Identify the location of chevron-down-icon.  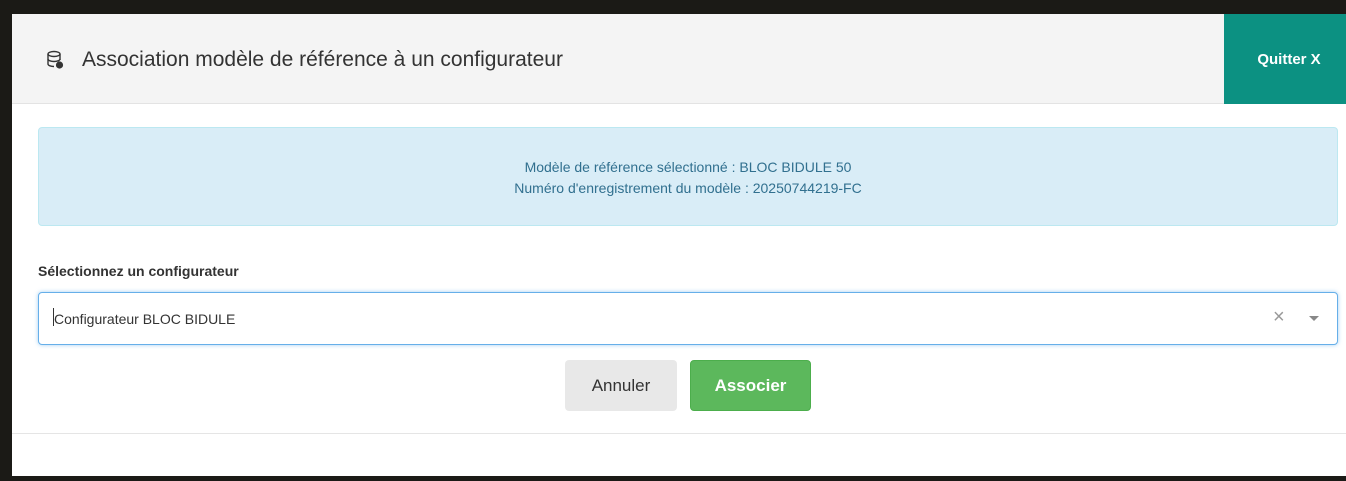
(1314, 318).